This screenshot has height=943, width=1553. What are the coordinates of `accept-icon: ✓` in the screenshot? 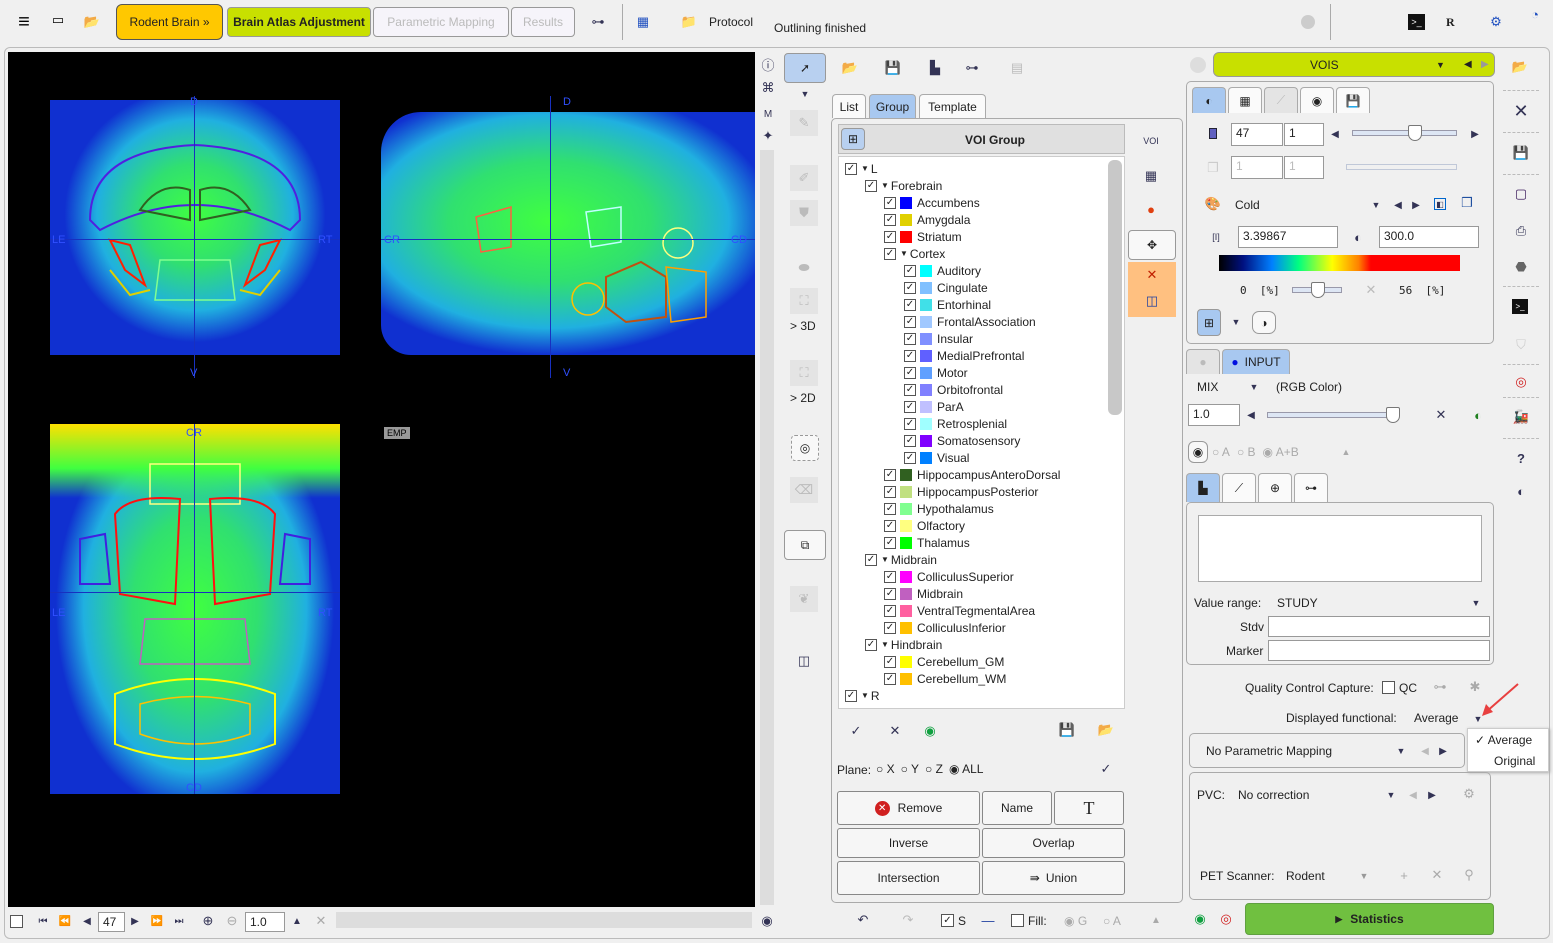 It's located at (856, 731).